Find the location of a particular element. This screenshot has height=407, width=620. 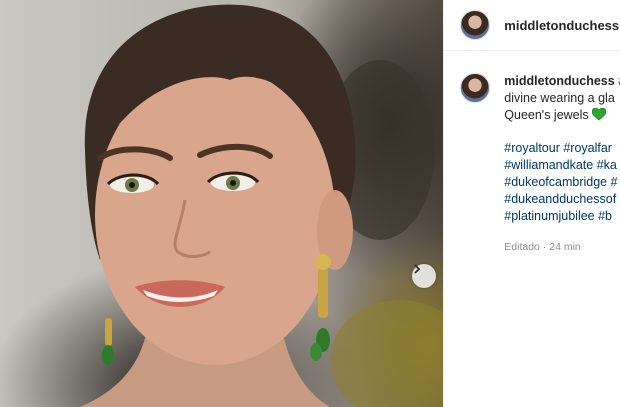

earring-left is located at coordinates (108, 341).